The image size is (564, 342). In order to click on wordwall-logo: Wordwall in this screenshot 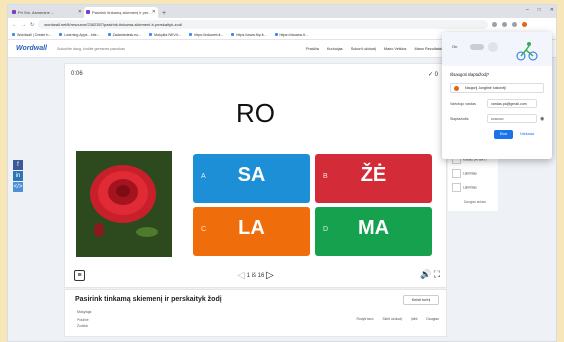, I will do `click(31, 48)`.